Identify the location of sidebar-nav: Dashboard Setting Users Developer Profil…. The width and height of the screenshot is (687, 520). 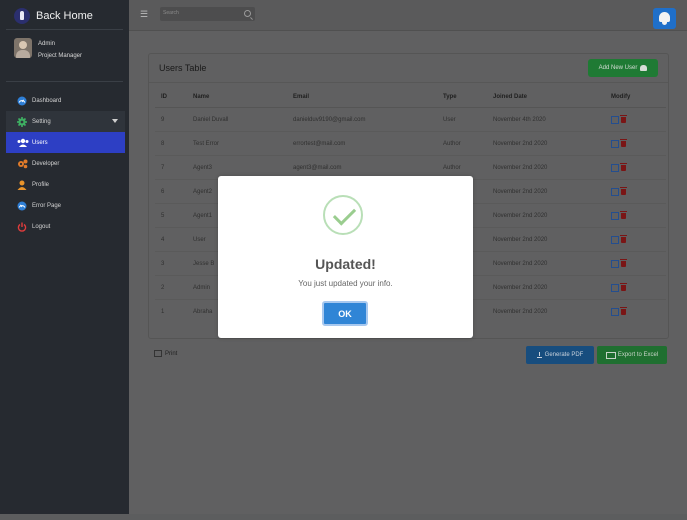
(65, 163).